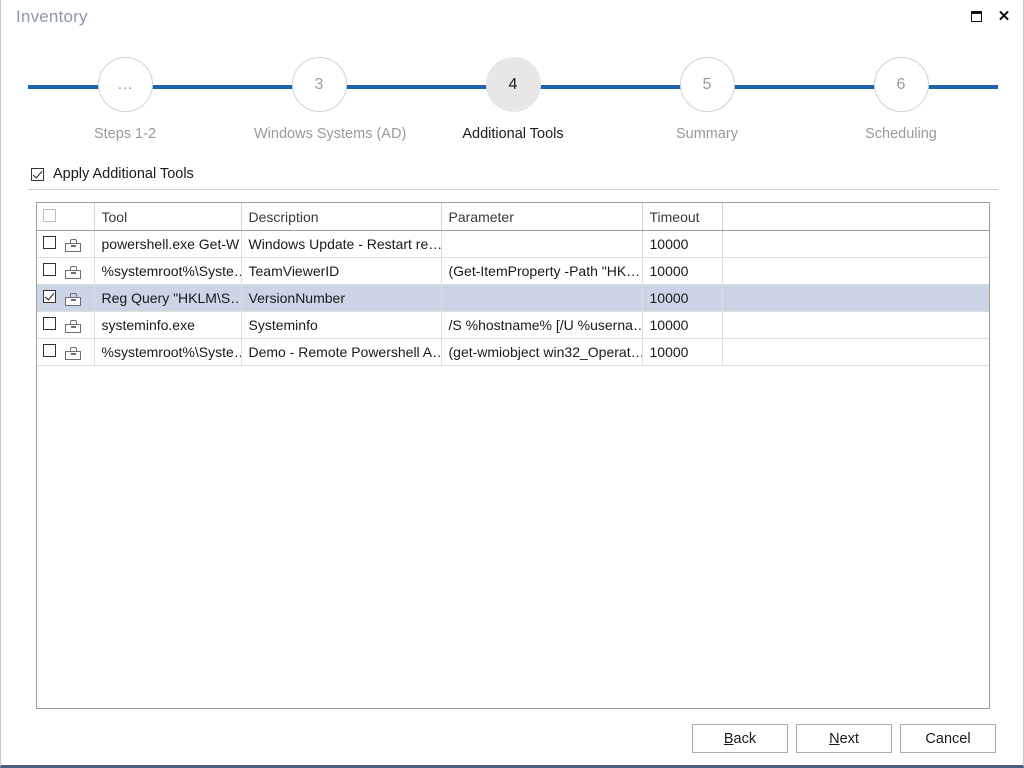 The width and height of the screenshot is (1024, 768). Describe the element at coordinates (168, 325) in the screenshot. I see `cell-tool: systeminfo.exe` at that location.